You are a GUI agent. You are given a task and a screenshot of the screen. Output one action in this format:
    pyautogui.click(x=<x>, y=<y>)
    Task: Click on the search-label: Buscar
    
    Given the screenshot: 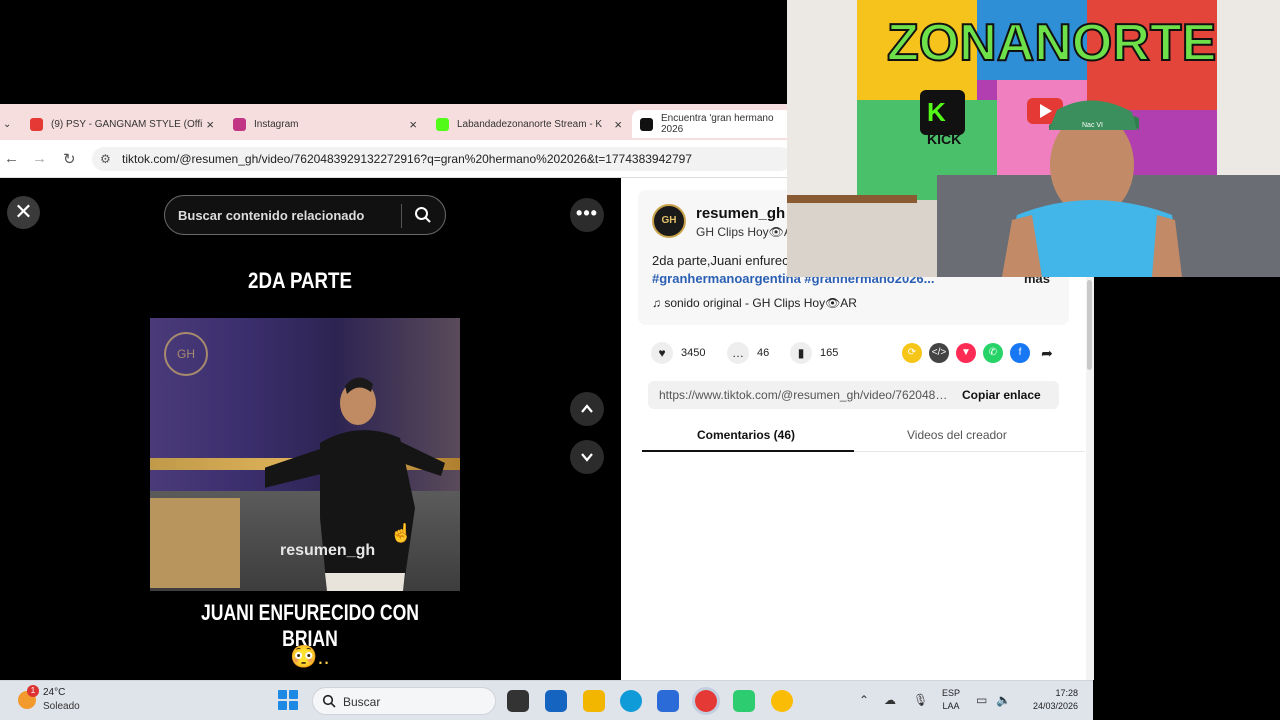 What is the action you would take?
    pyautogui.click(x=362, y=702)
    